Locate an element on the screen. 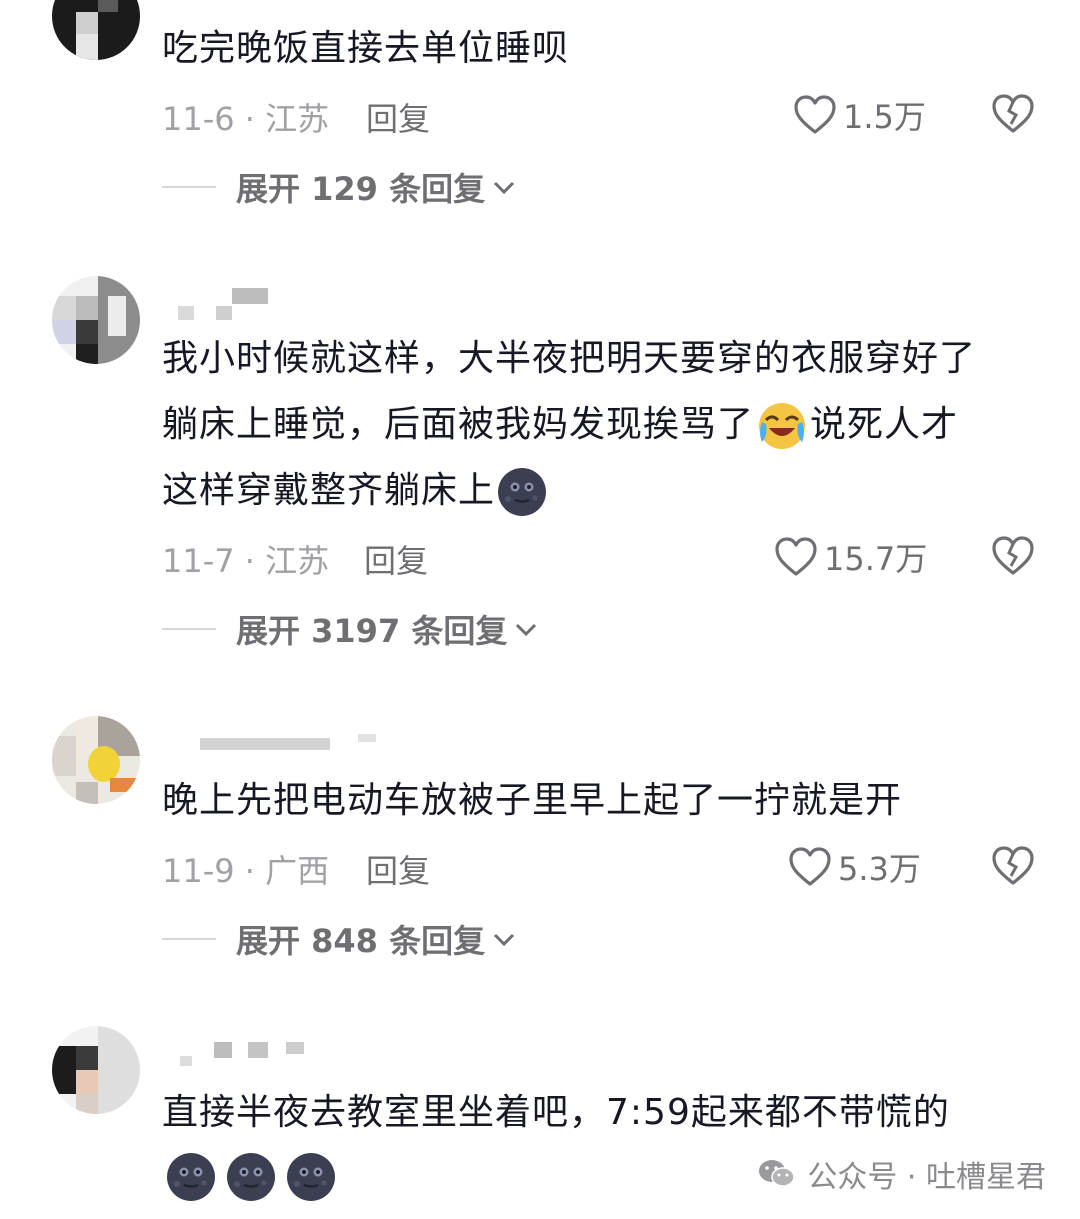  expand-replies: 展开 3197 条回复 is located at coordinates (350, 629).